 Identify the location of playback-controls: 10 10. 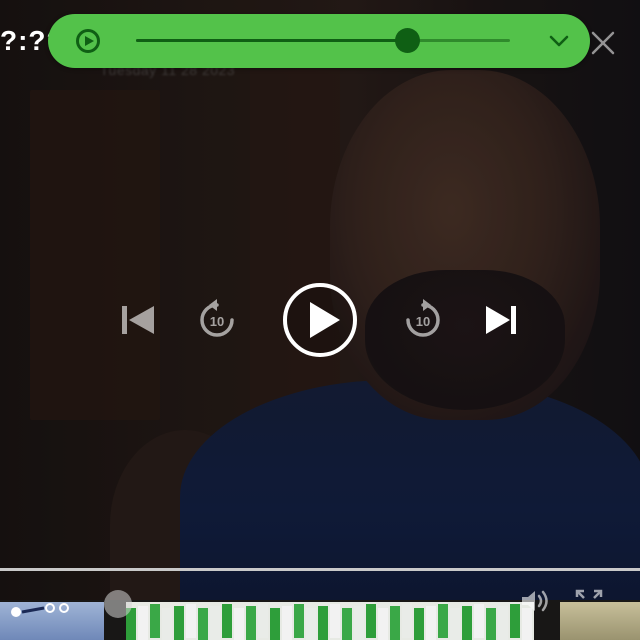
(320, 320).